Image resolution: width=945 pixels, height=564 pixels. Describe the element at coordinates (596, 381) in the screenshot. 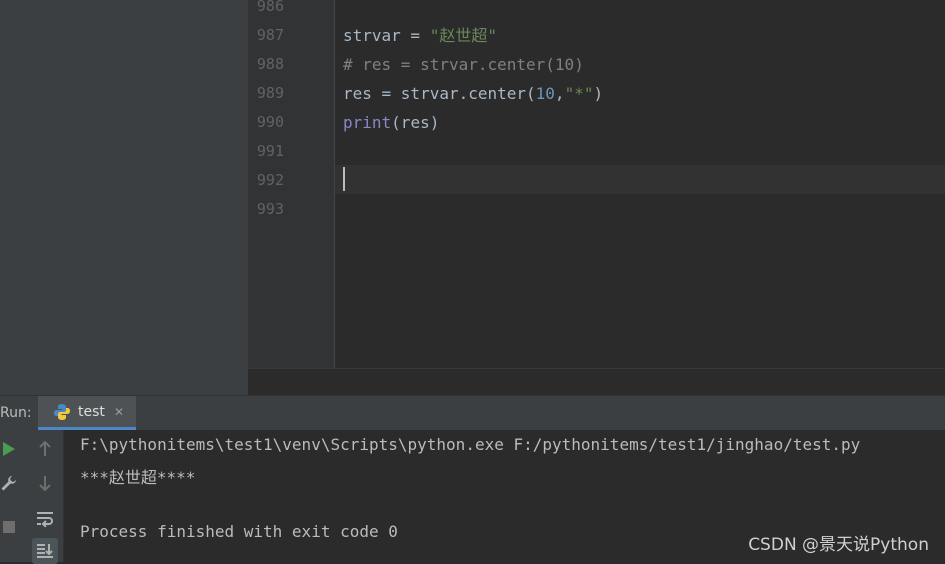

I see `editor-horizontal-scroll` at that location.